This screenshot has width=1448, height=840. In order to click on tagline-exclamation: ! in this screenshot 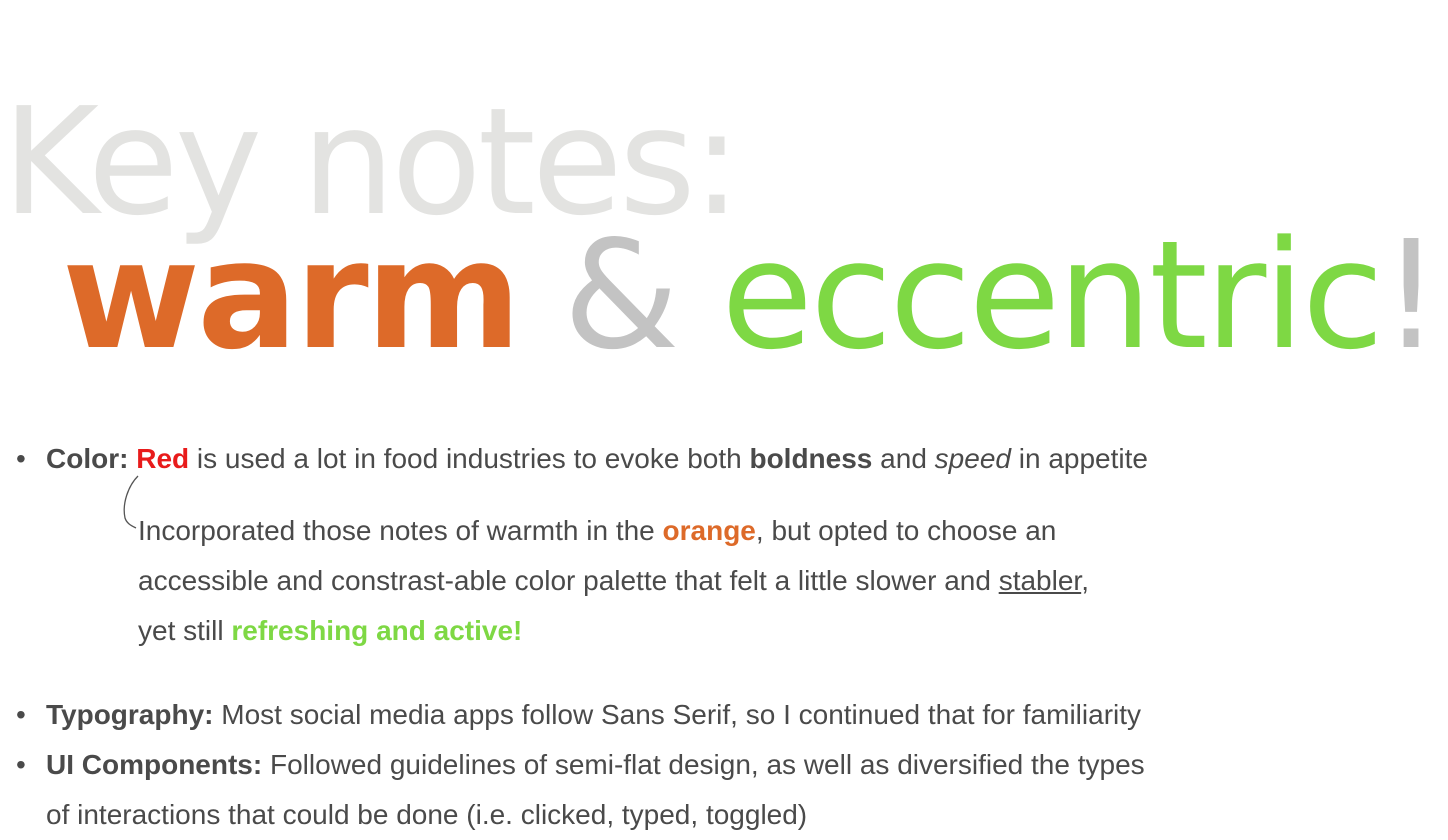, I will do `click(1411, 296)`.